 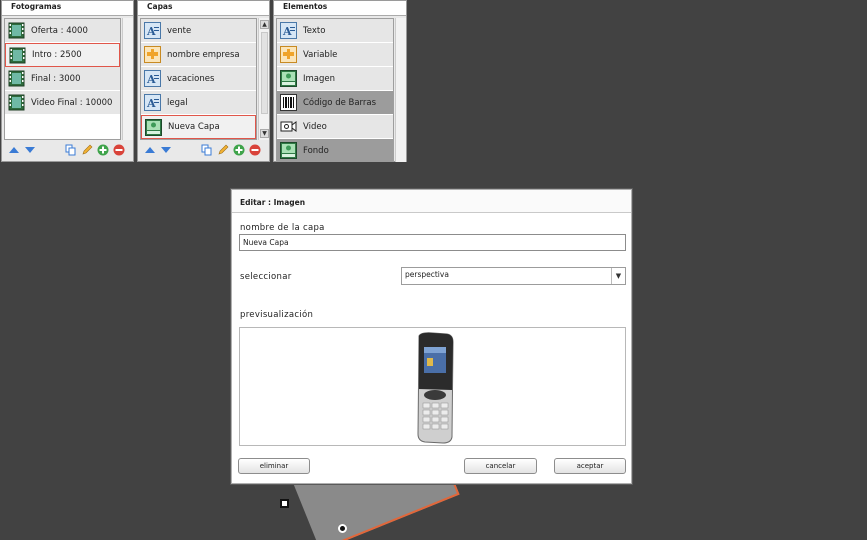 I want to click on preview-label: previsualización, so click(x=277, y=315).